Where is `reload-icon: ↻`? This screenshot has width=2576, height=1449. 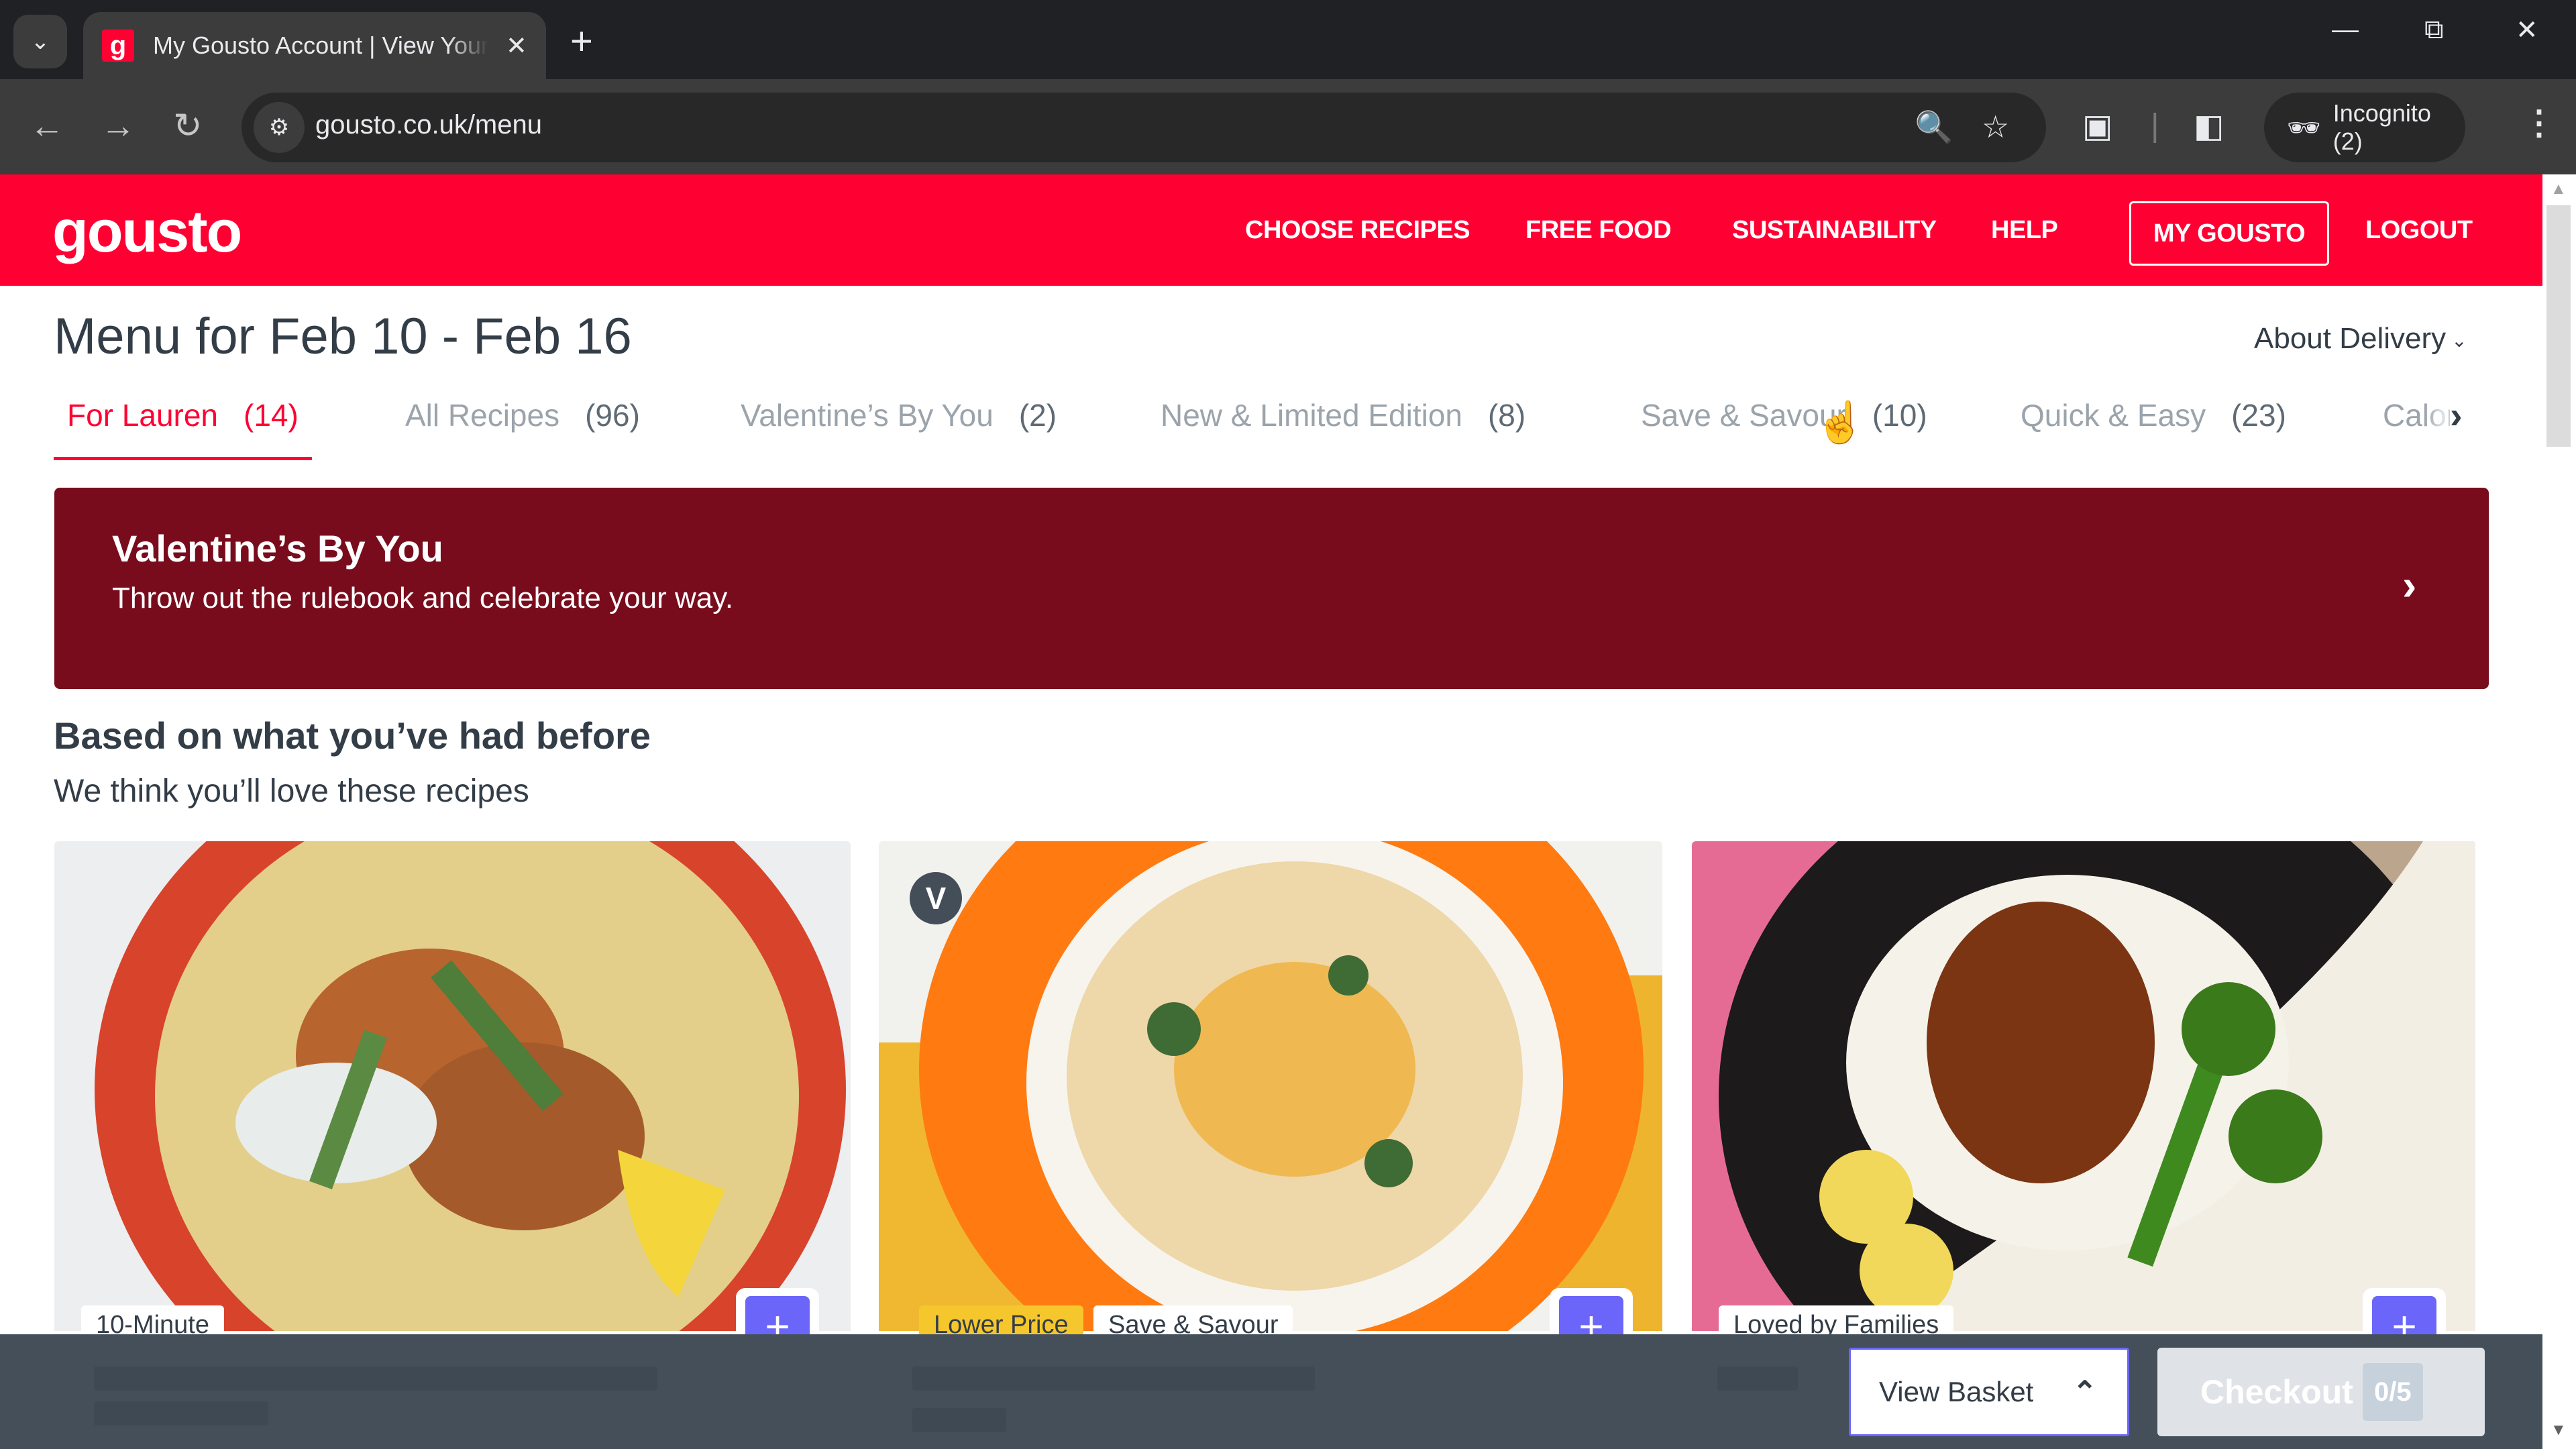
reload-icon: ↻ is located at coordinates (188, 126).